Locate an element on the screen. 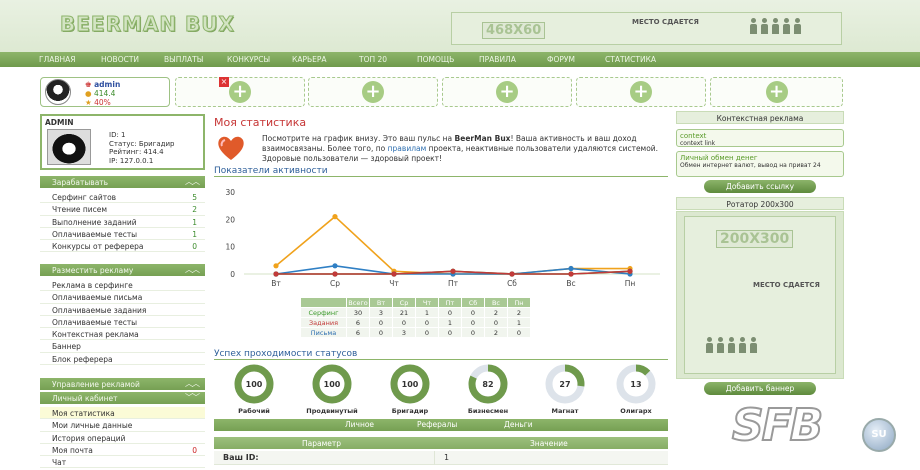 This screenshot has height=470, width=920. advertise-title: Разместить рекламу is located at coordinates (93, 270).